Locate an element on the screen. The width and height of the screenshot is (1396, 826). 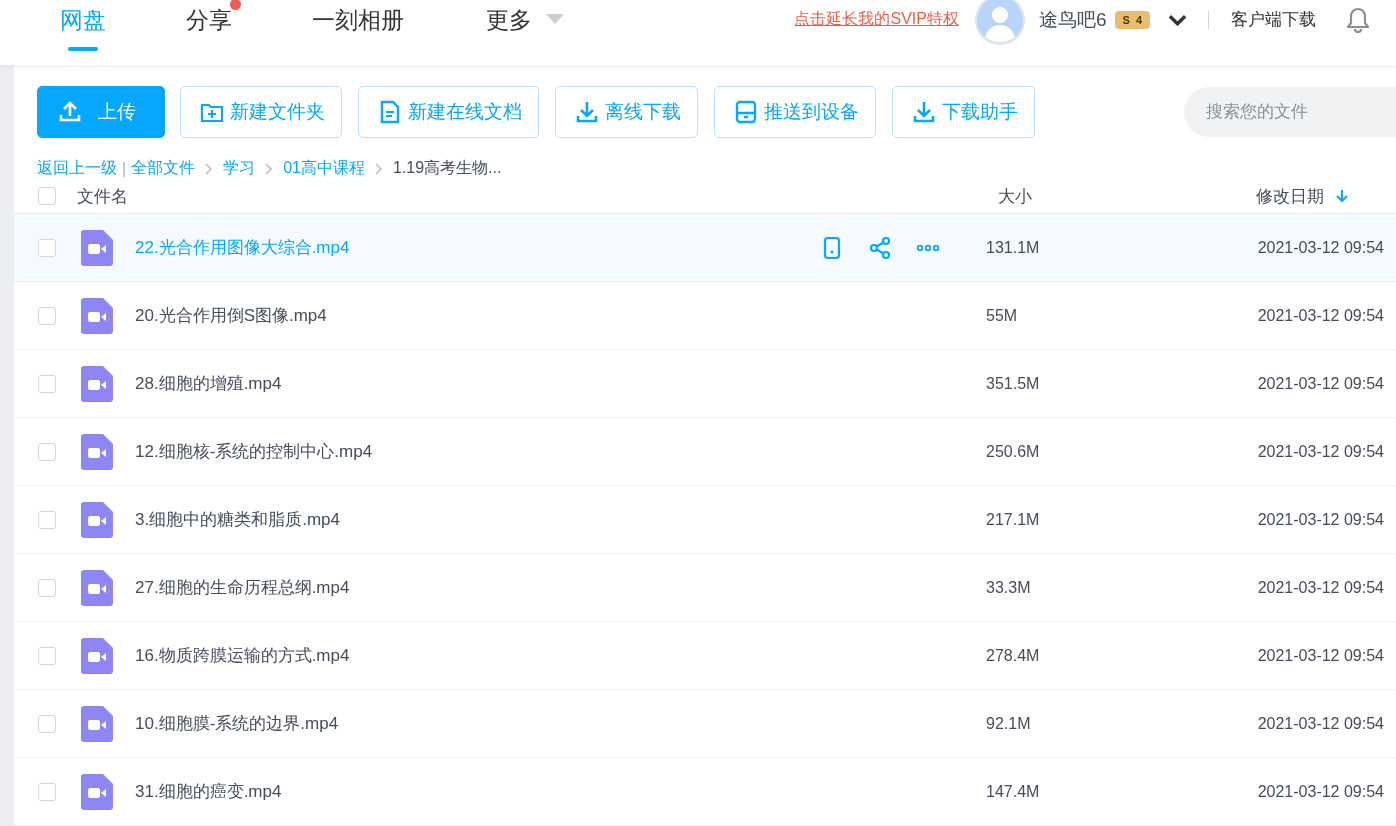
file-name: 3.细胞中的糖类和脂质.mp4 is located at coordinates (237, 519).